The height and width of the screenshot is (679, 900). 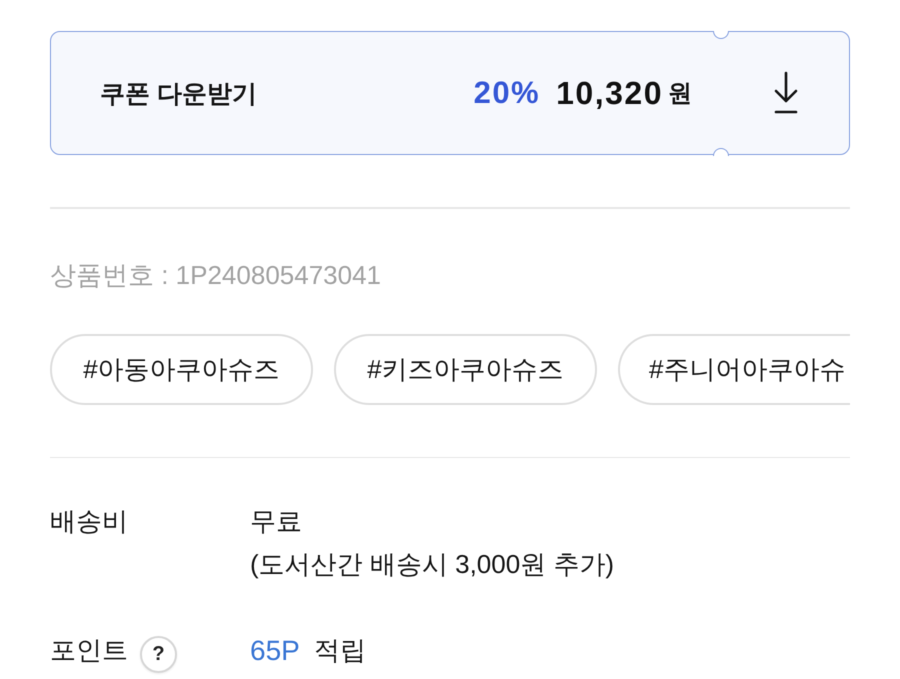 I want to click on help-button: ?, so click(x=158, y=654).